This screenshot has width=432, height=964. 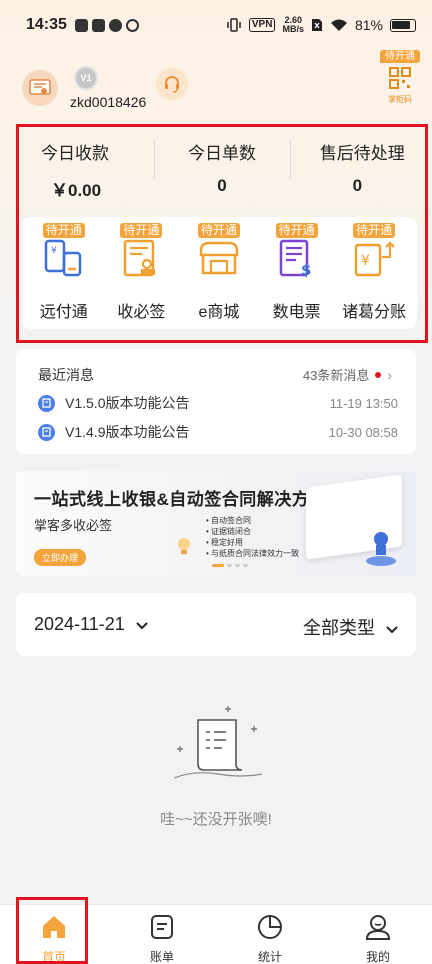 What do you see at coordinates (378, 927) in the screenshot?
I see `profile-icon` at bounding box center [378, 927].